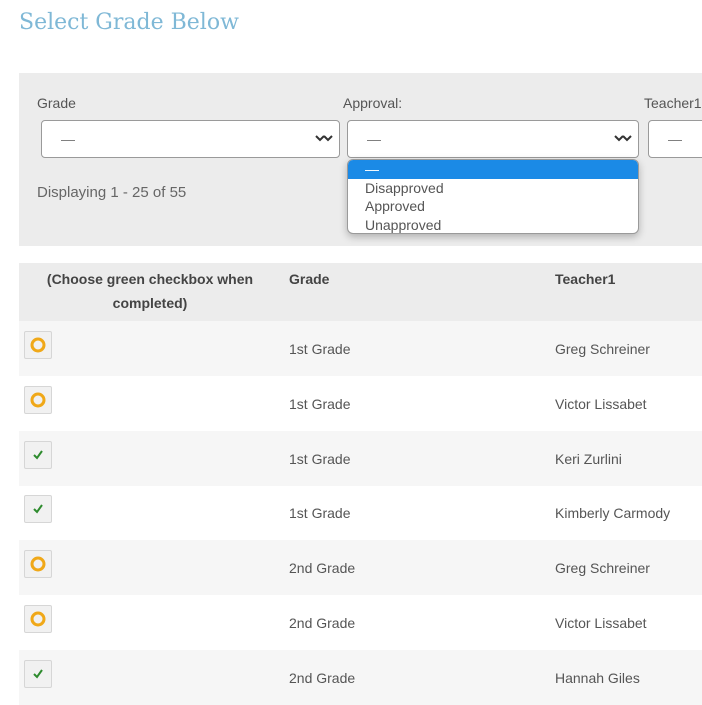  Describe the element at coordinates (374, 139) in the screenshot. I see `approval-select-value: —` at that location.